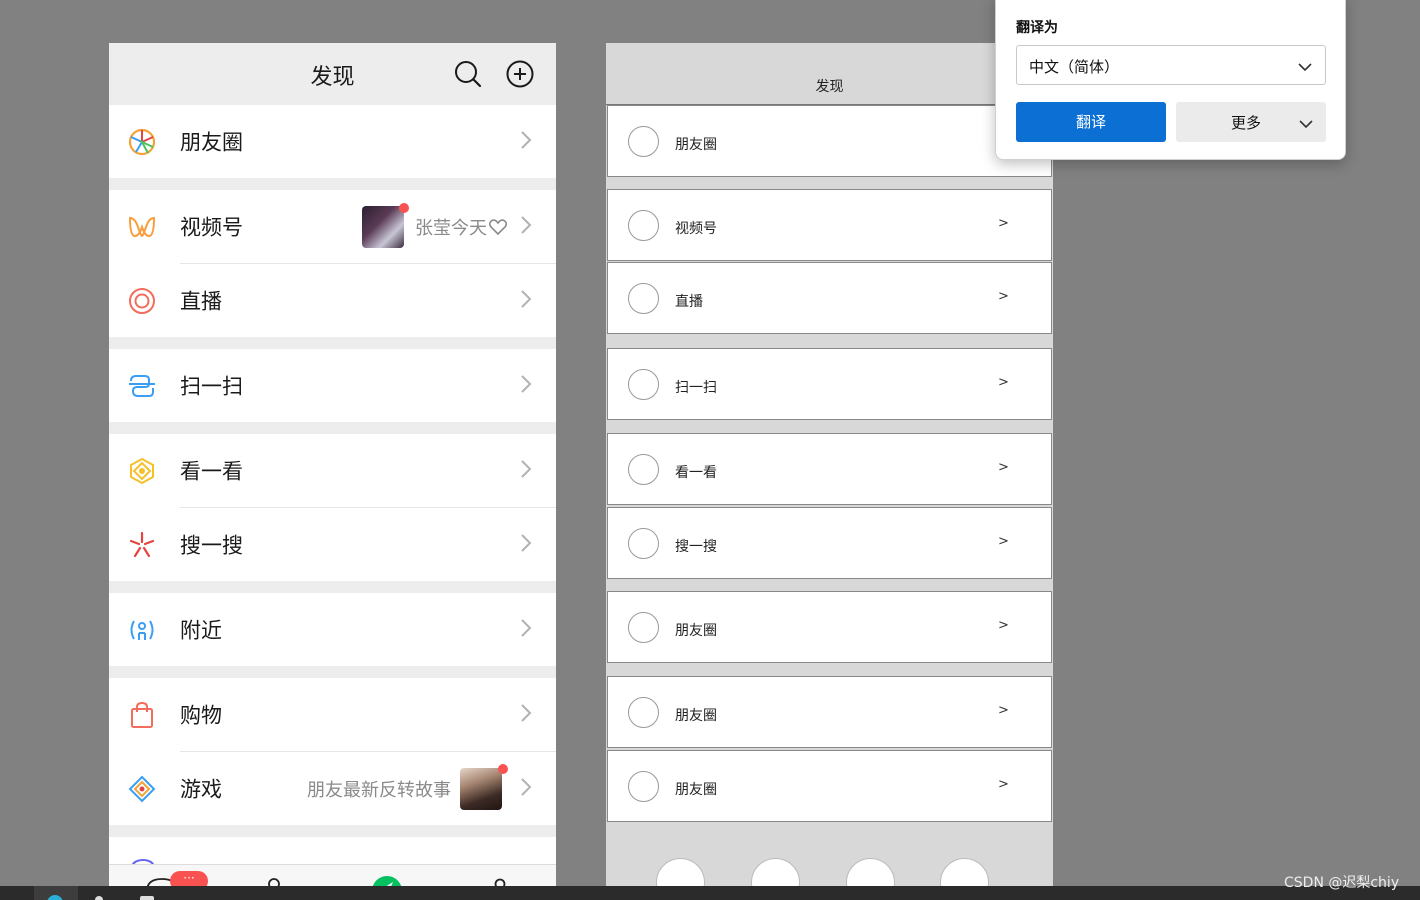 Image resolution: width=1420 pixels, height=900 pixels. I want to click on translate-heading: 翻译为, so click(1037, 28).